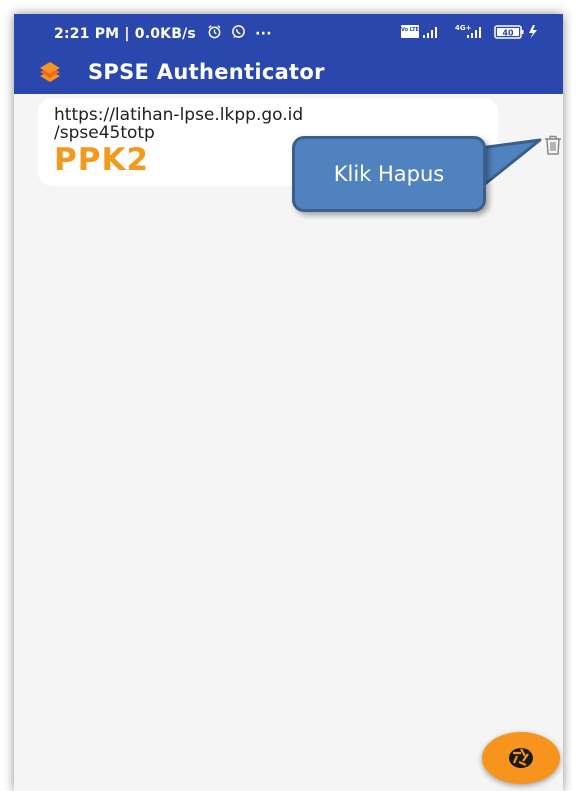 The image size is (577, 791). I want to click on scan-qr-fab, so click(521, 758).